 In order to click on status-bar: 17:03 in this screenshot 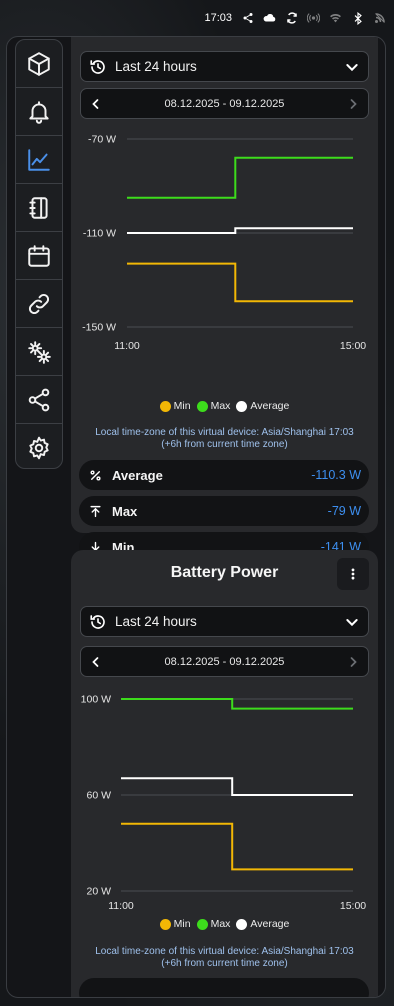, I will do `click(197, 18)`.